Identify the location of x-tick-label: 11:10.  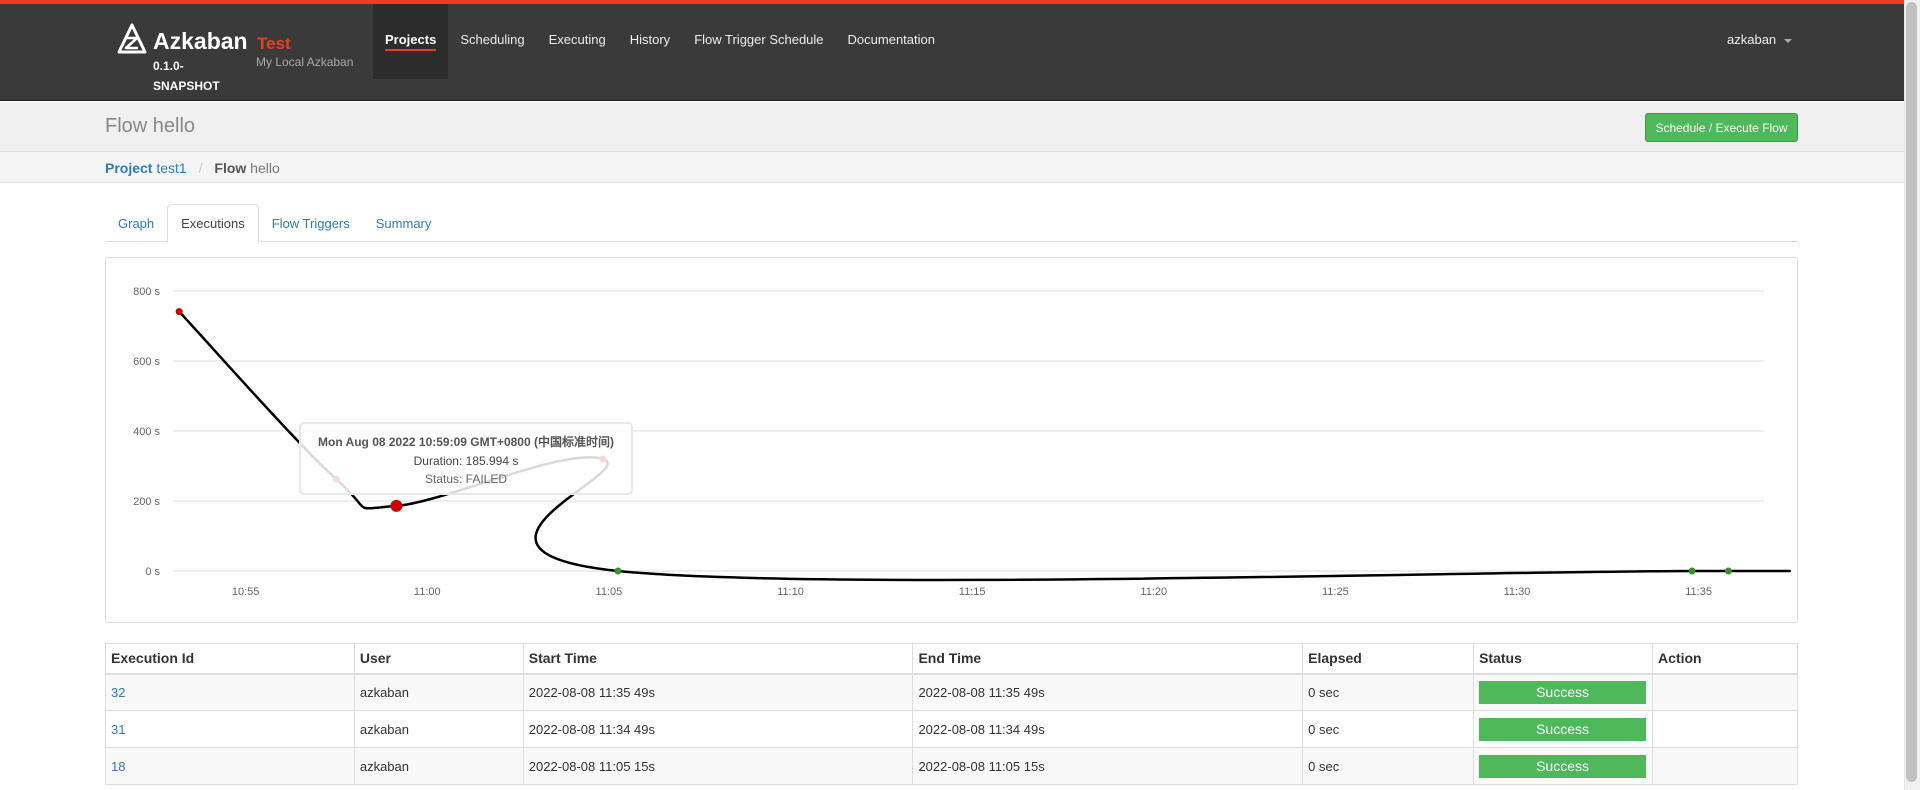
(790, 592).